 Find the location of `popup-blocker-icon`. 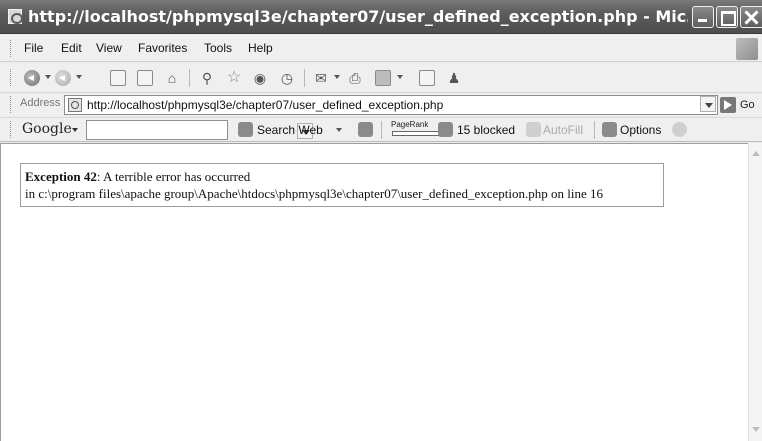

popup-blocker-icon is located at coordinates (445, 129).